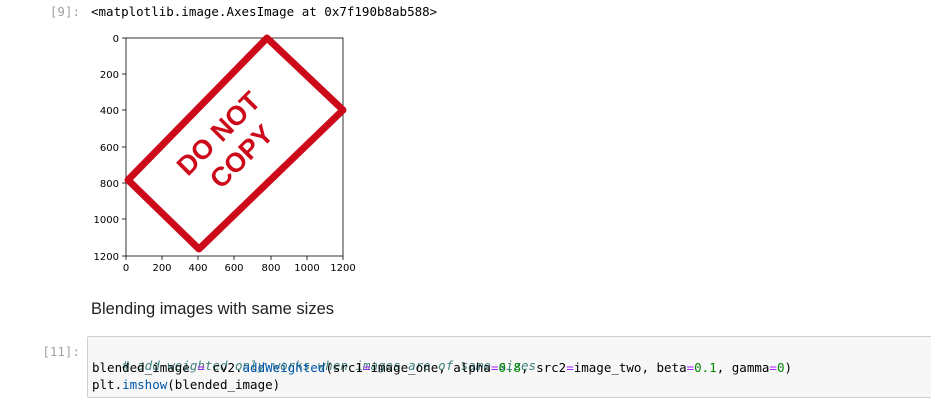  I want to click on code-token: image_two, beta, so click(630, 367).